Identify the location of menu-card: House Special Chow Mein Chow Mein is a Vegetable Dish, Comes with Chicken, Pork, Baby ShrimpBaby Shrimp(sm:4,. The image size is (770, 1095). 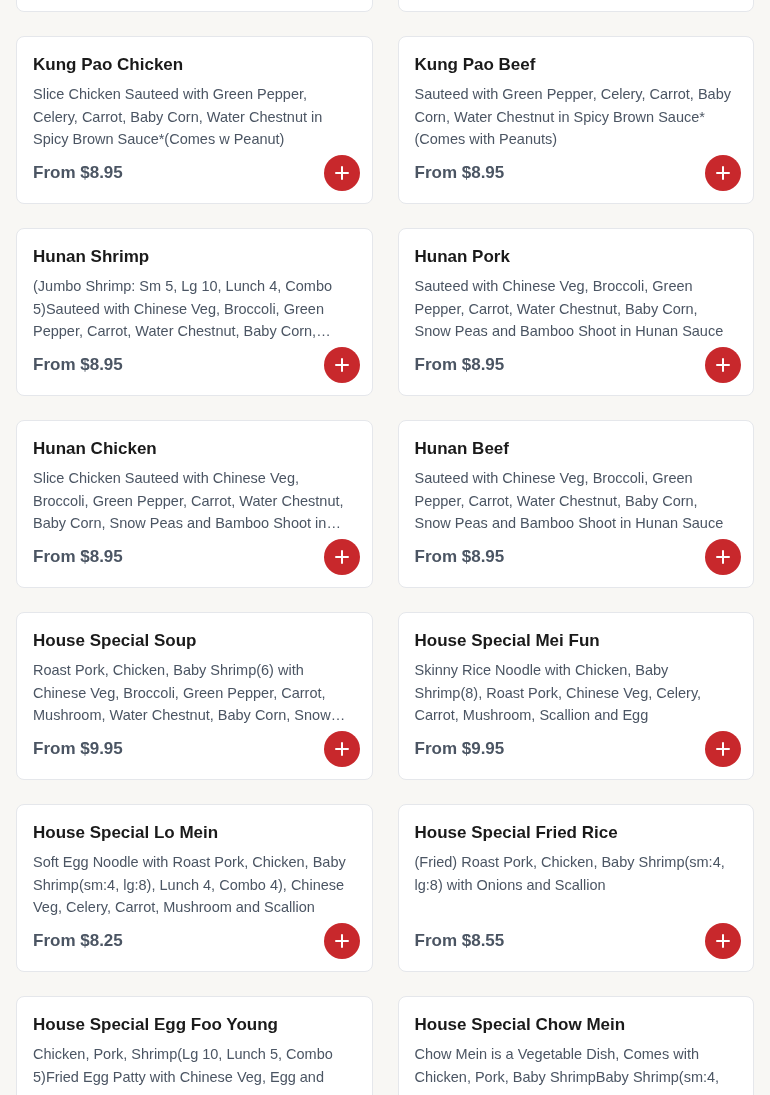
(575, 1045).